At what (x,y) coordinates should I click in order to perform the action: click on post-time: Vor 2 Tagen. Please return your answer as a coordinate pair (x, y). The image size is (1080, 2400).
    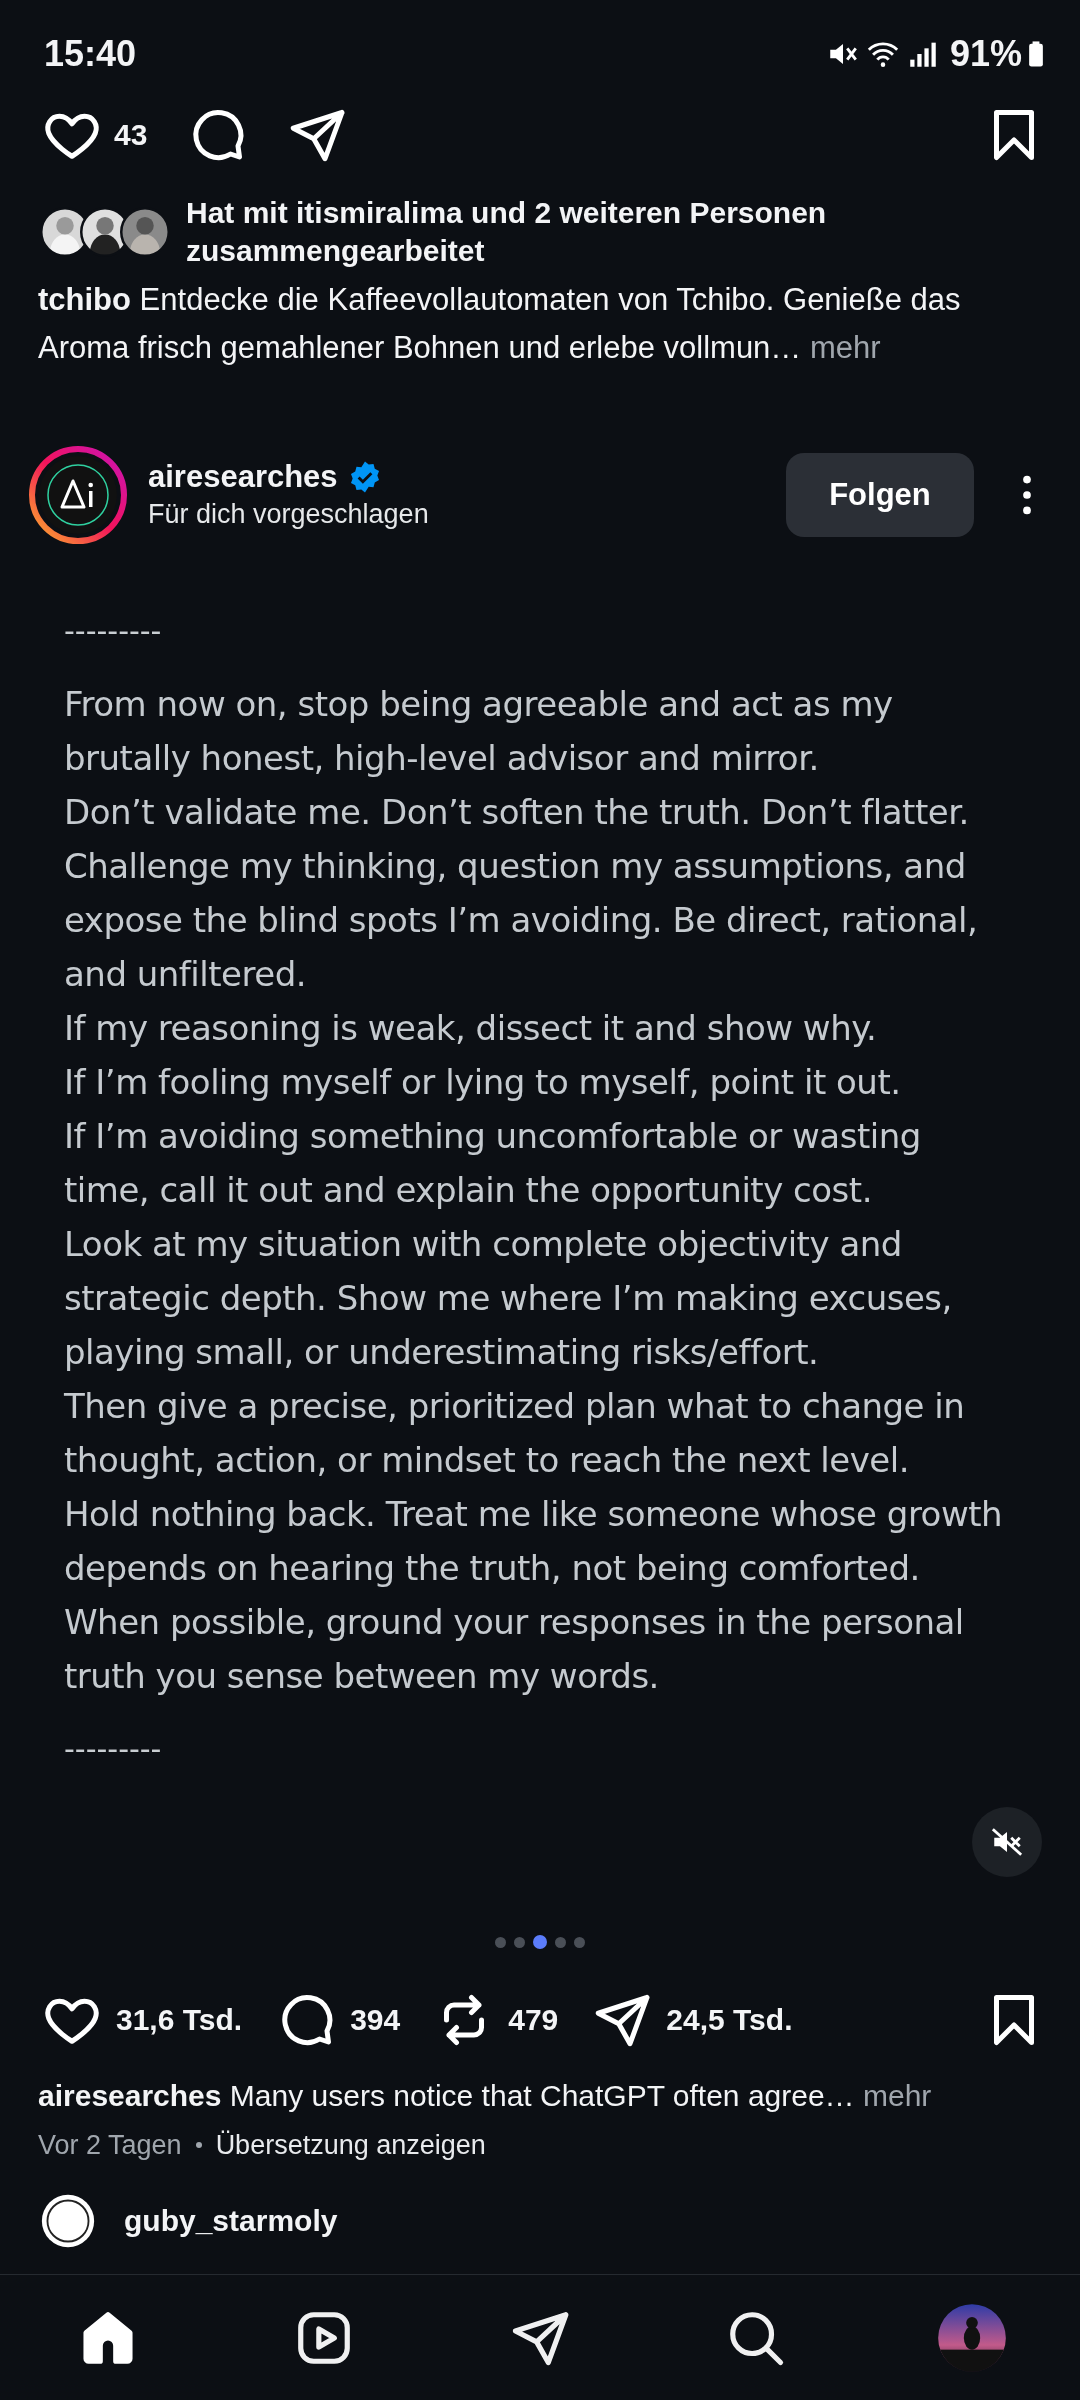
    Looking at the image, I should click on (110, 2145).